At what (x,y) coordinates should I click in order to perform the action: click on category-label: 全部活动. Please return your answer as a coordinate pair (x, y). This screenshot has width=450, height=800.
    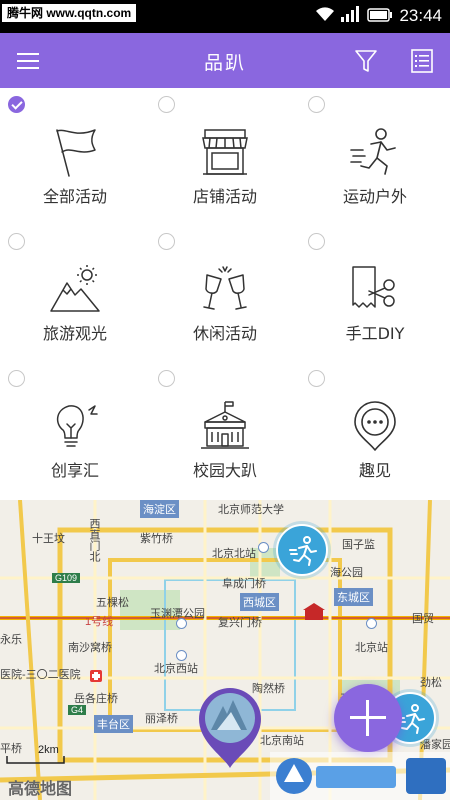
    Looking at the image, I should click on (74, 196).